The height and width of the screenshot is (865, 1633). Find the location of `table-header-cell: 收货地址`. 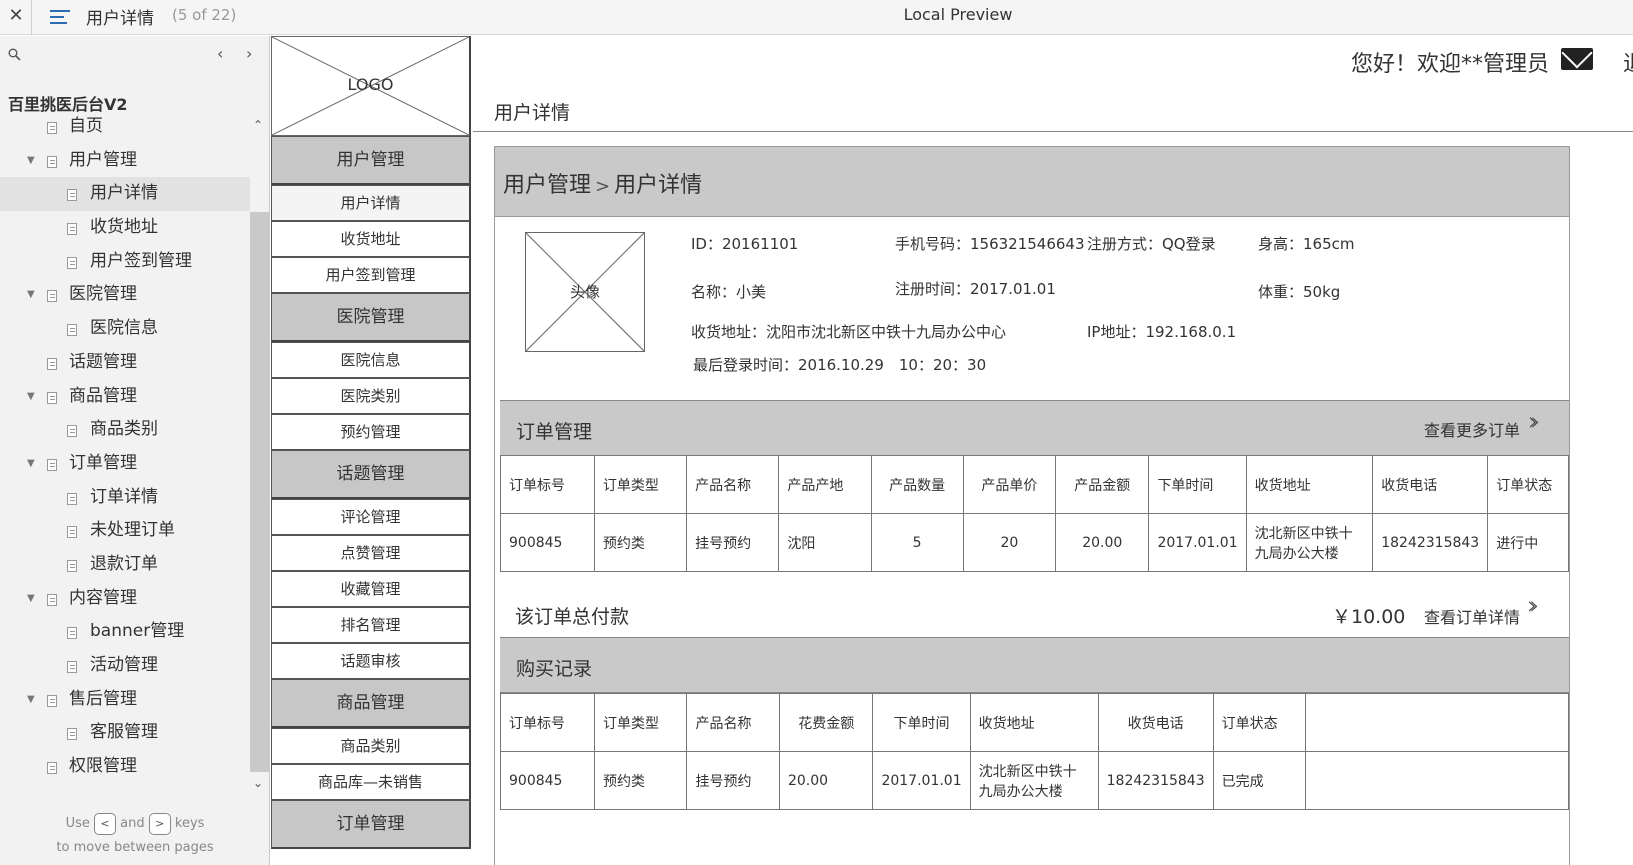

table-header-cell: 收货地址 is located at coordinates (1034, 722).